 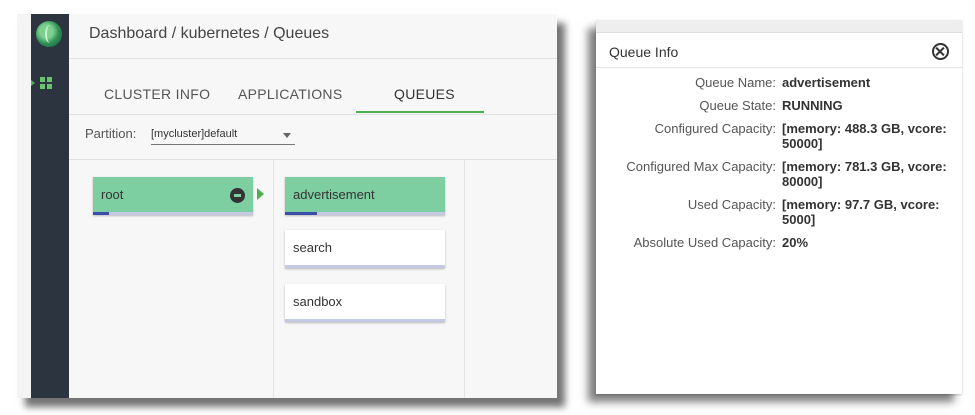 I want to click on queue-card-sandbox: sandbox, so click(x=365, y=303).